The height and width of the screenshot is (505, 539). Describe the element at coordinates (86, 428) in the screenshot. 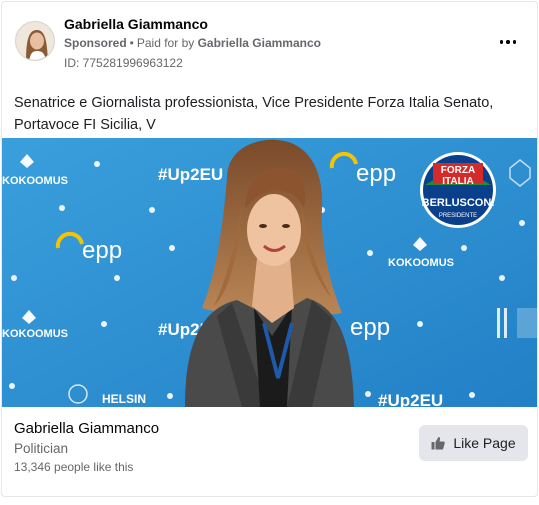

I see `footer-page-name: Gabriella Giammanco` at that location.